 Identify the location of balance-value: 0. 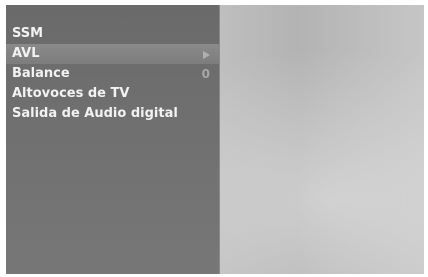
(205, 74).